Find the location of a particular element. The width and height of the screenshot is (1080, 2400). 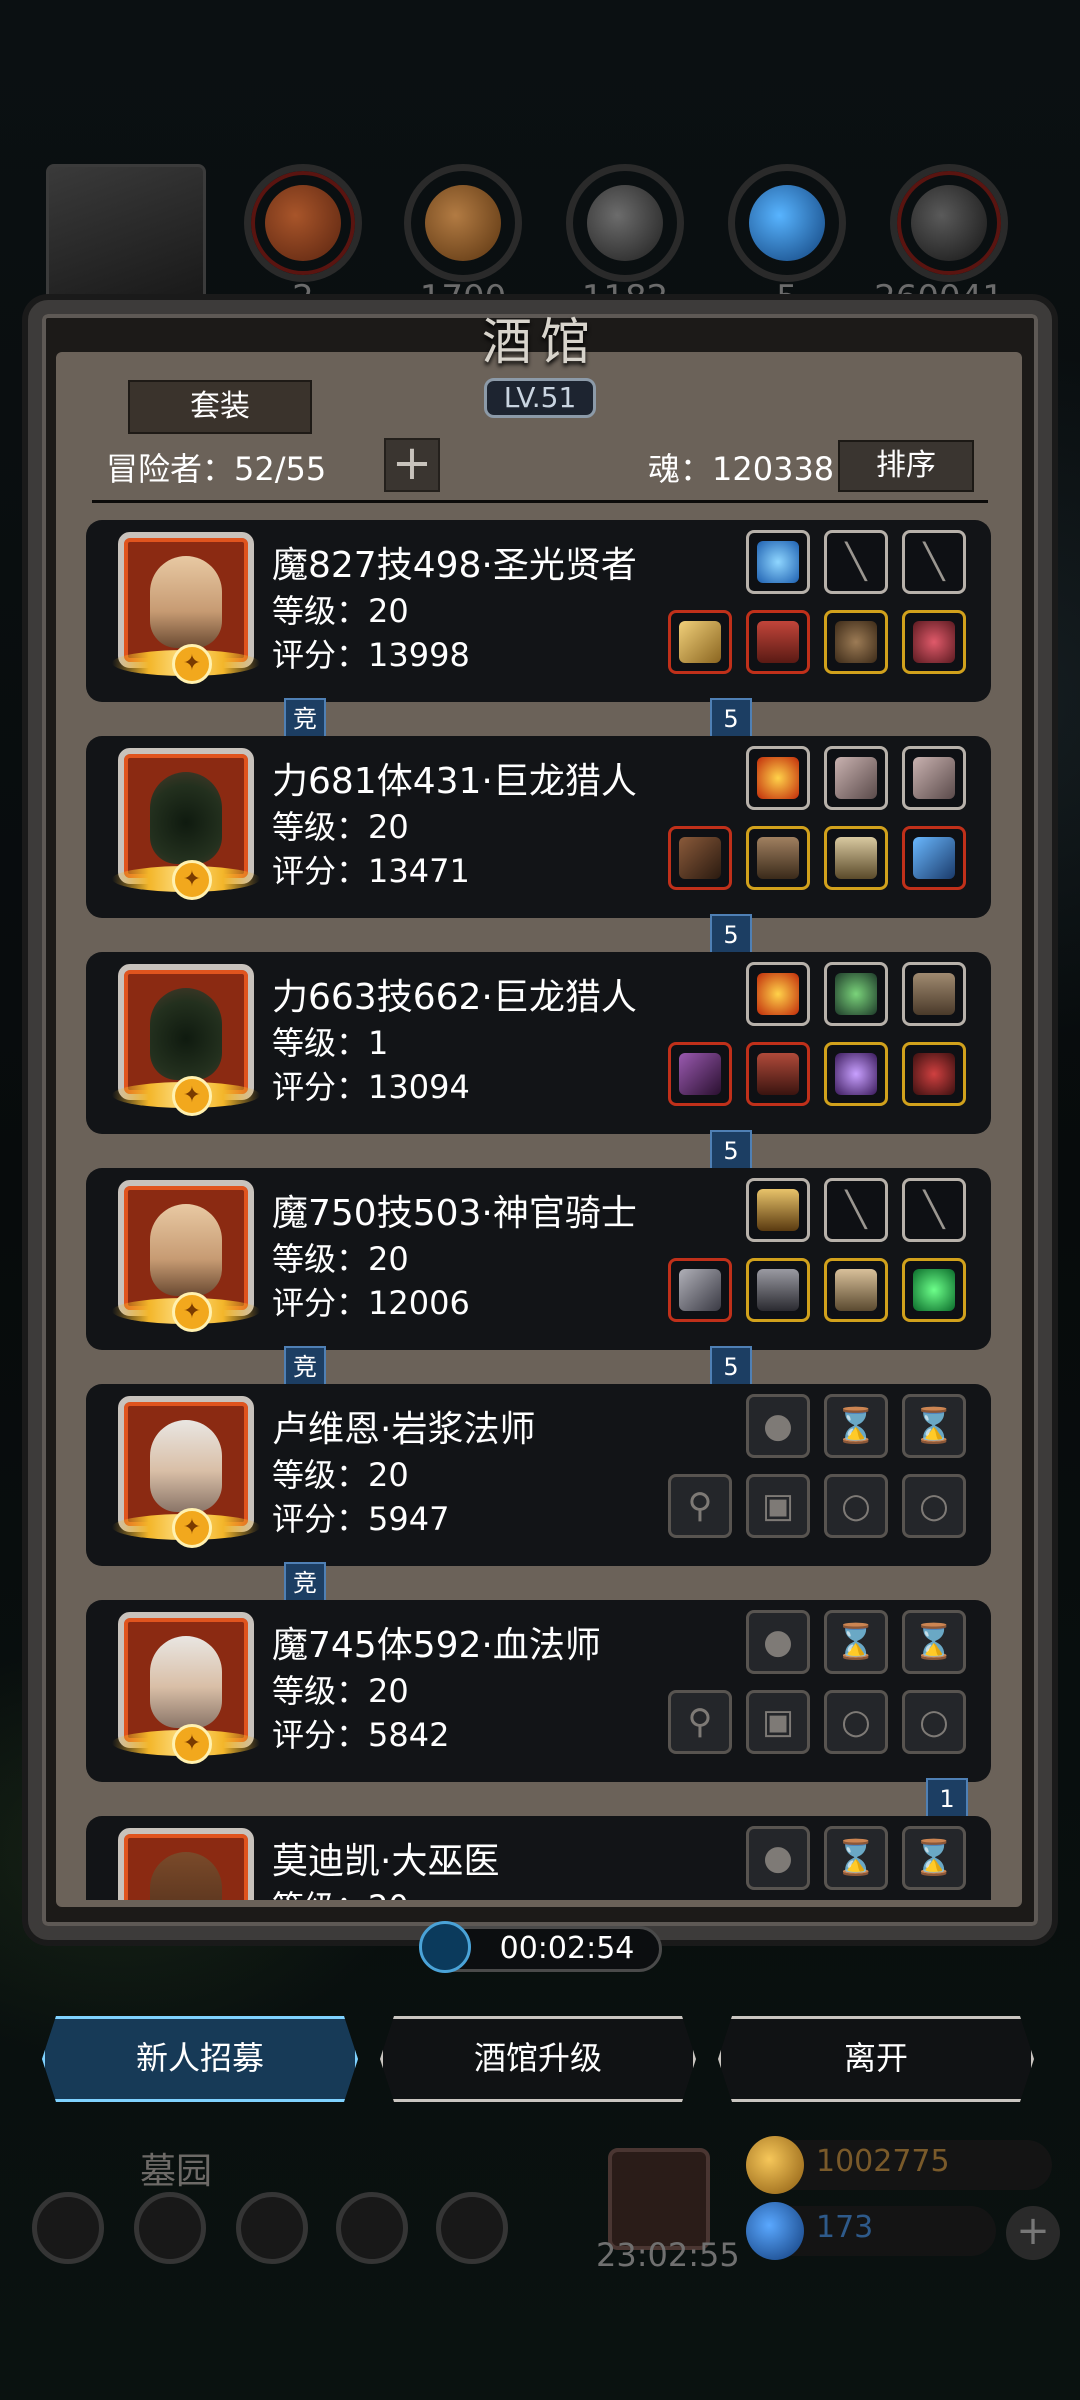

gold-armor-icon is located at coordinates (778, 858).